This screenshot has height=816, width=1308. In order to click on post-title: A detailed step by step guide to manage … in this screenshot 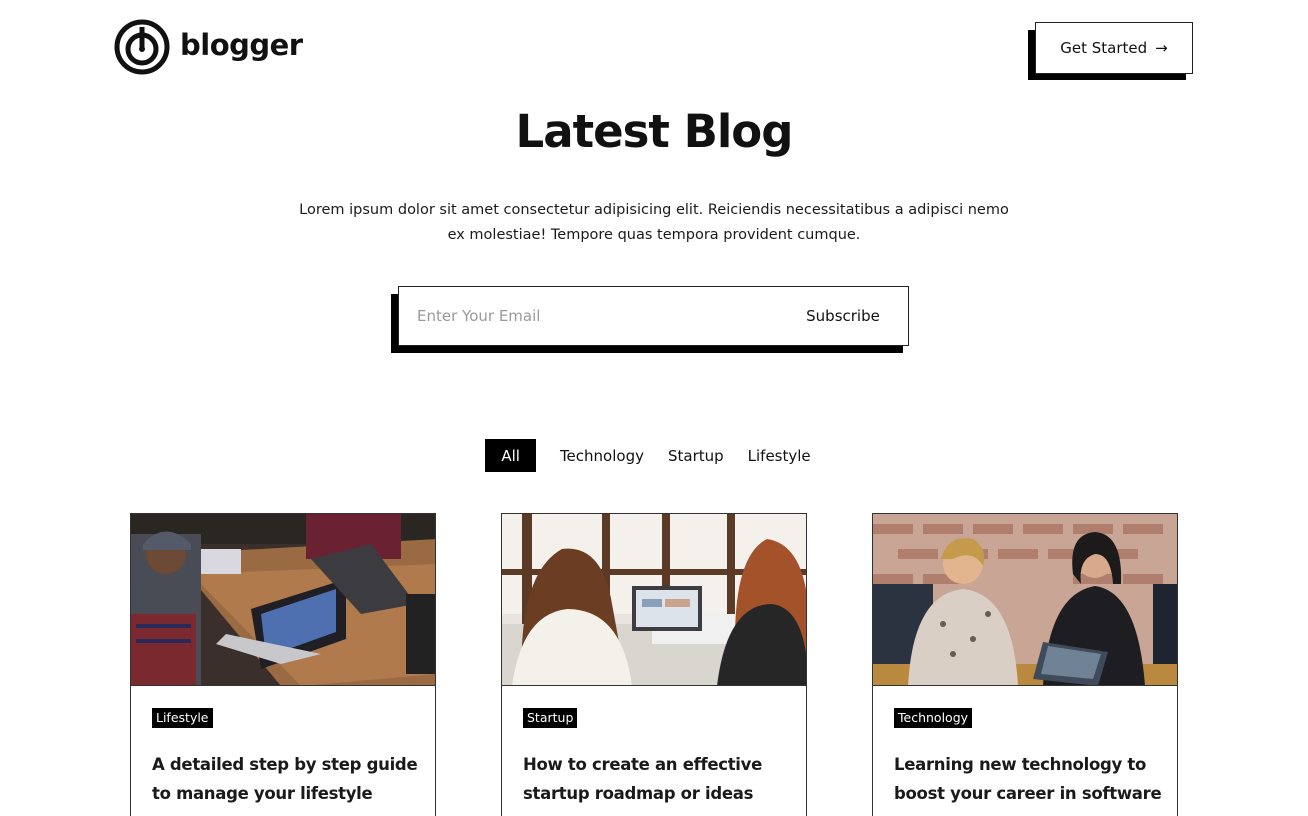, I will do `click(287, 779)`.